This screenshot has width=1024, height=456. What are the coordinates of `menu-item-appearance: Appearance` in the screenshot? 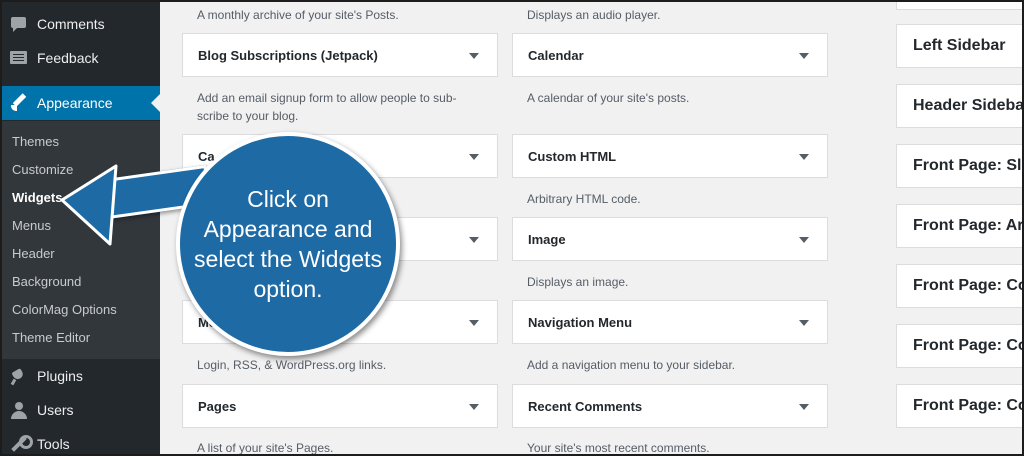 It's located at (80, 103).